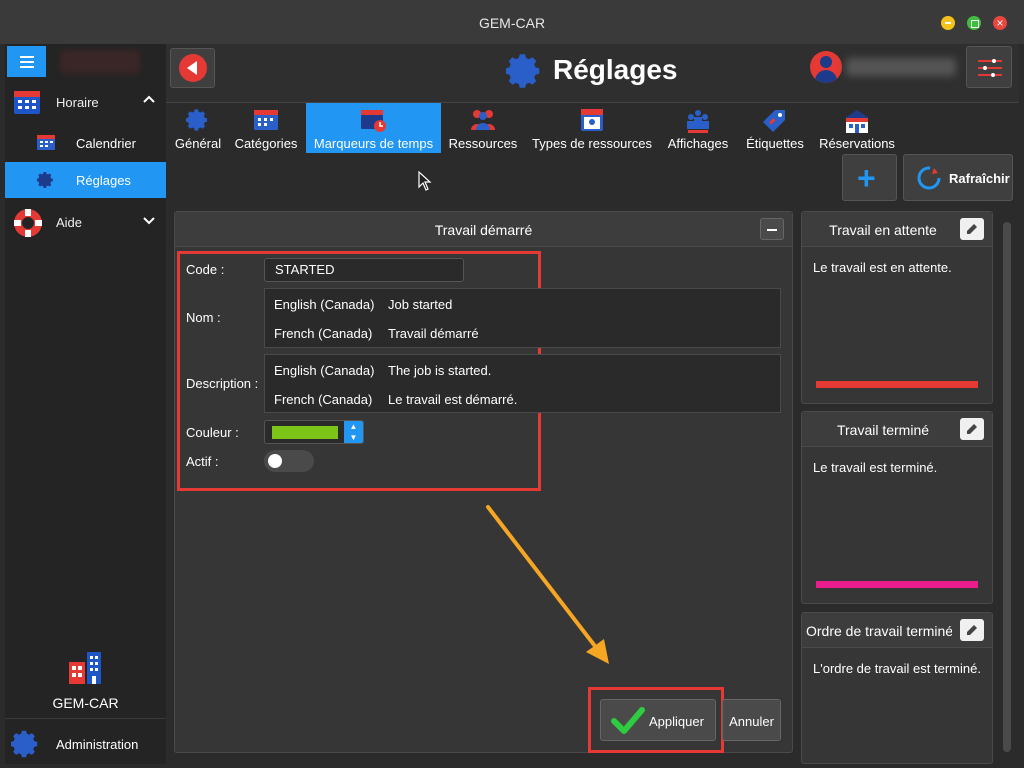 The width and height of the screenshot is (1024, 768). I want to click on side-card-title: Travail en attente, so click(883, 230).